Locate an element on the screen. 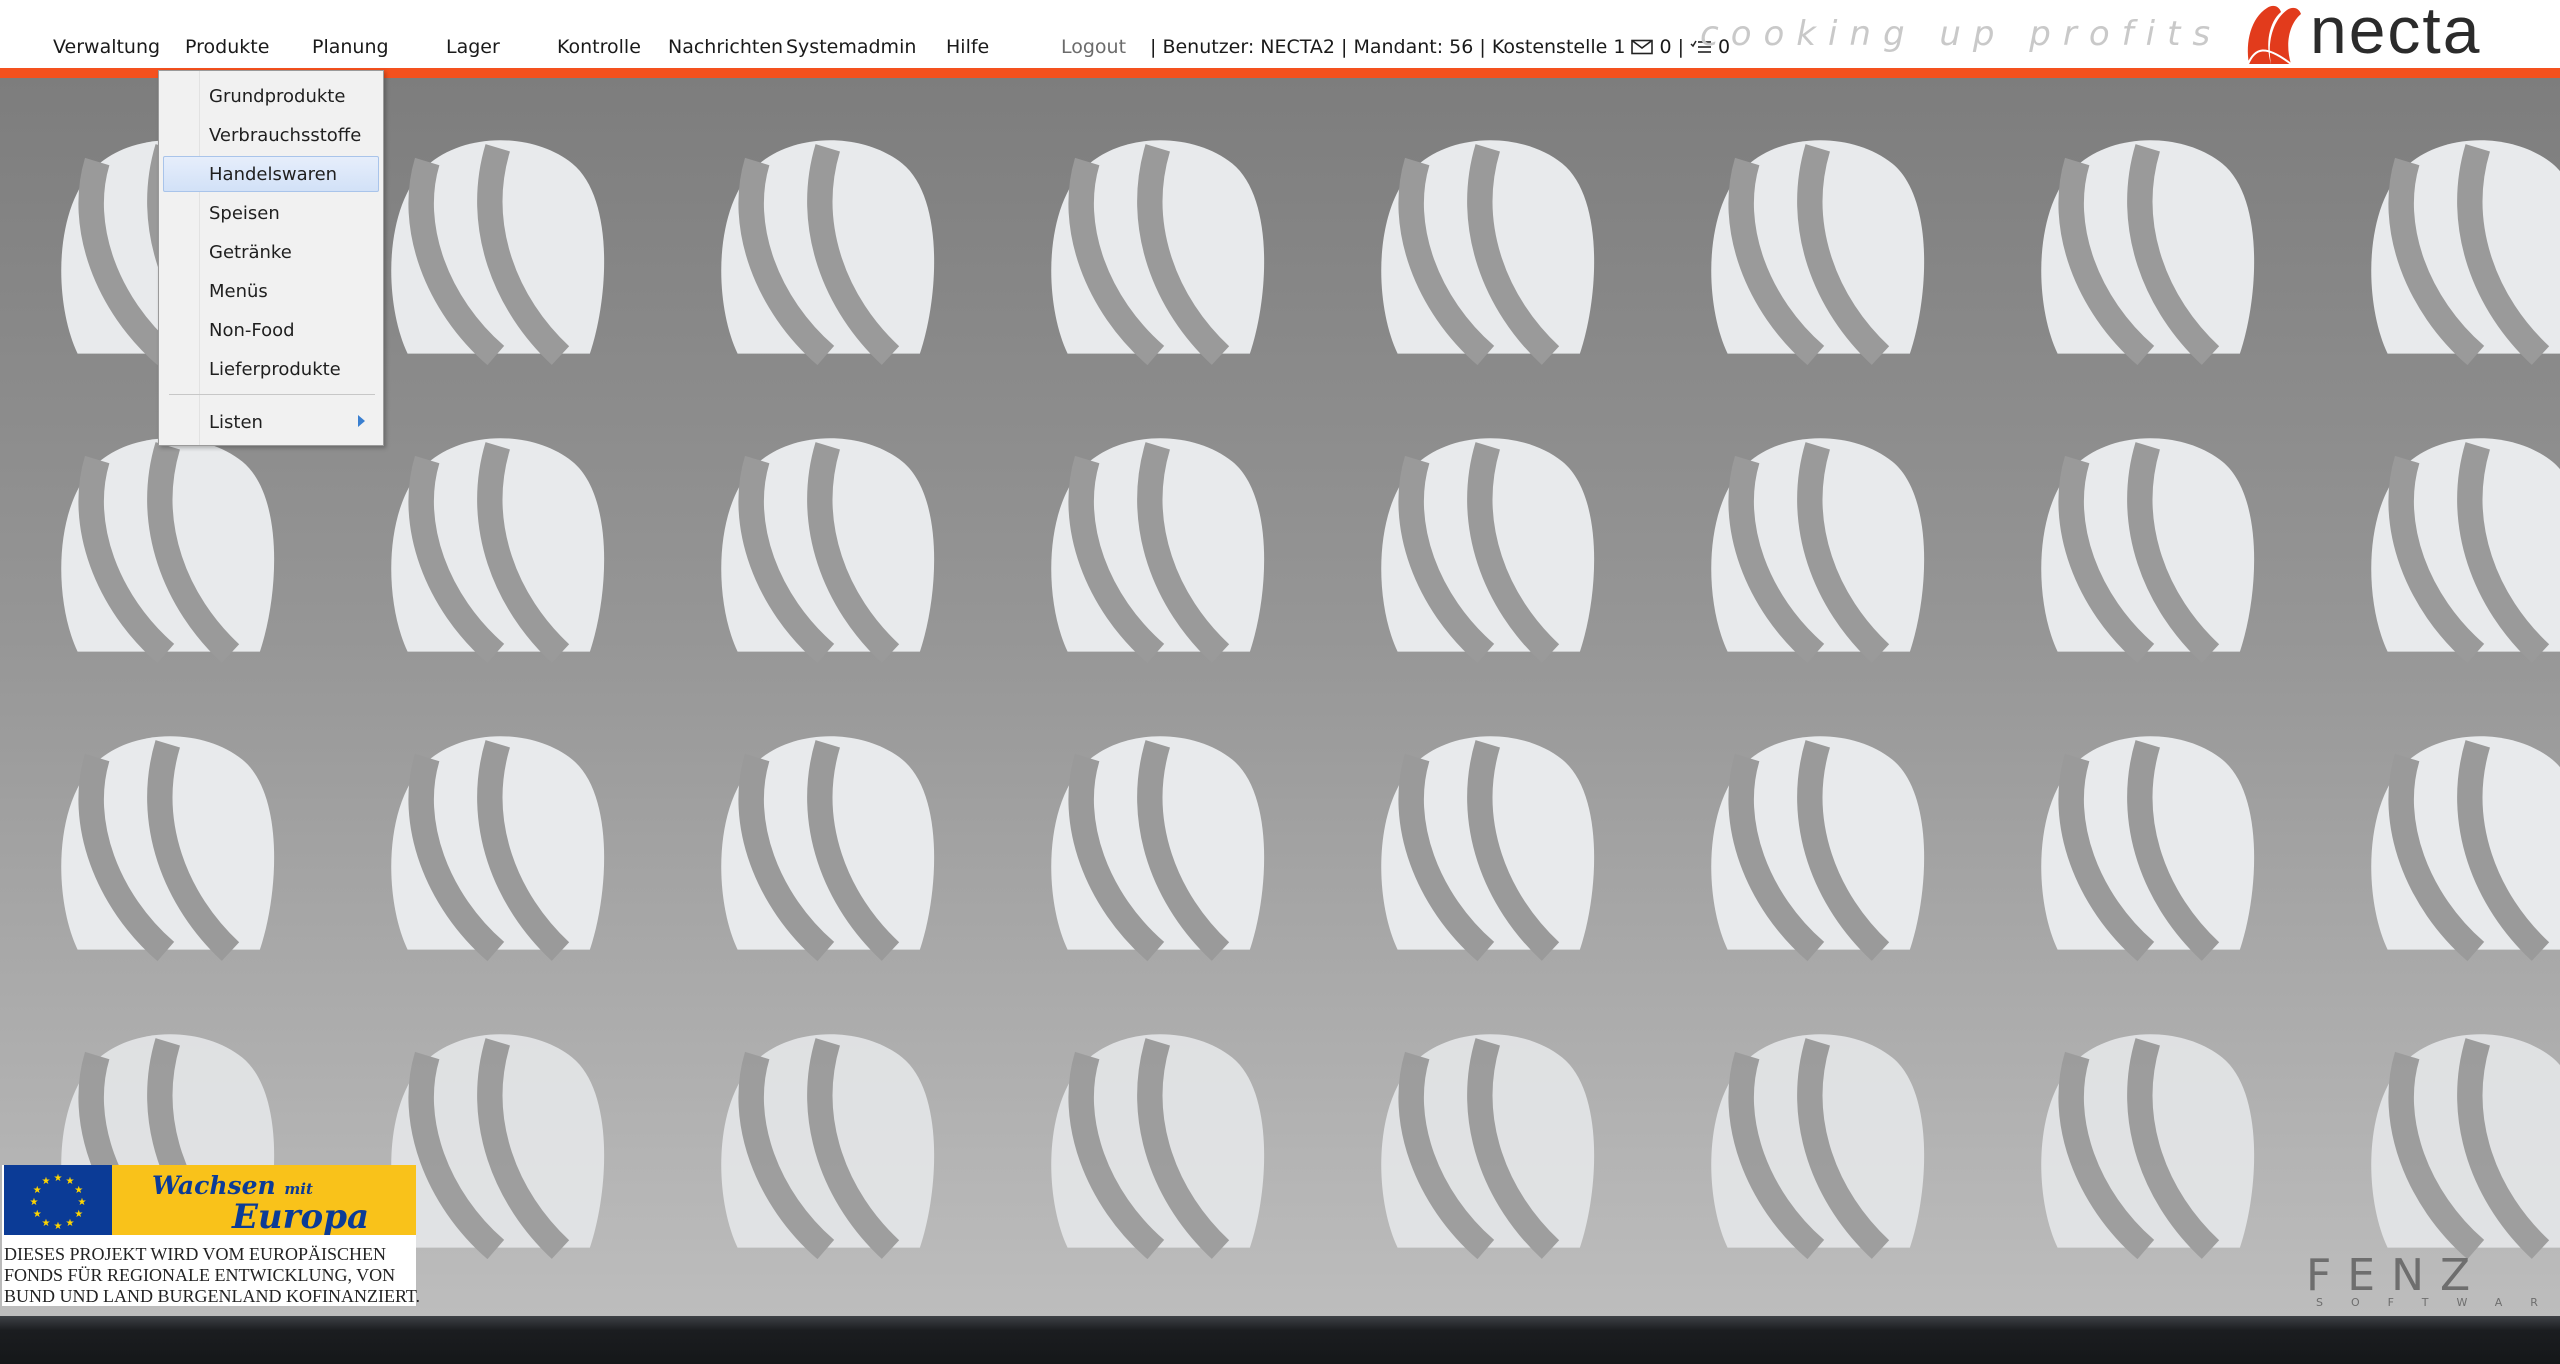 The width and height of the screenshot is (2560, 1364). menu-item-label: Verbrauchsstoffe is located at coordinates (285, 135).